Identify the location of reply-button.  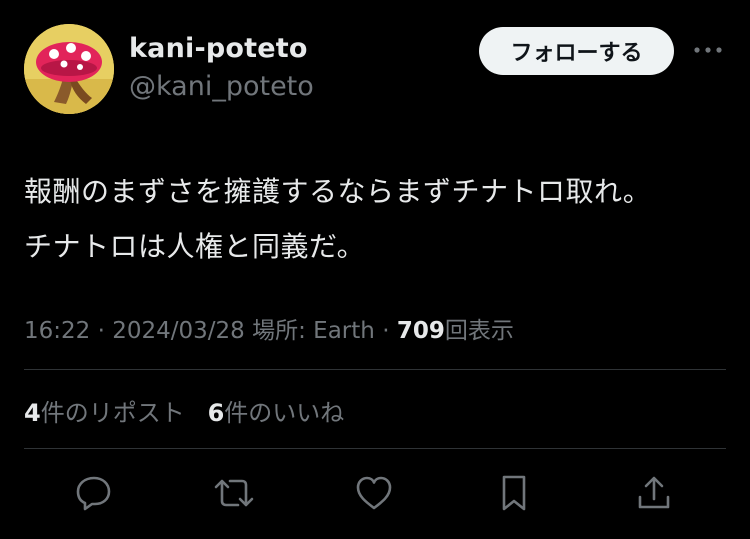
(94, 493).